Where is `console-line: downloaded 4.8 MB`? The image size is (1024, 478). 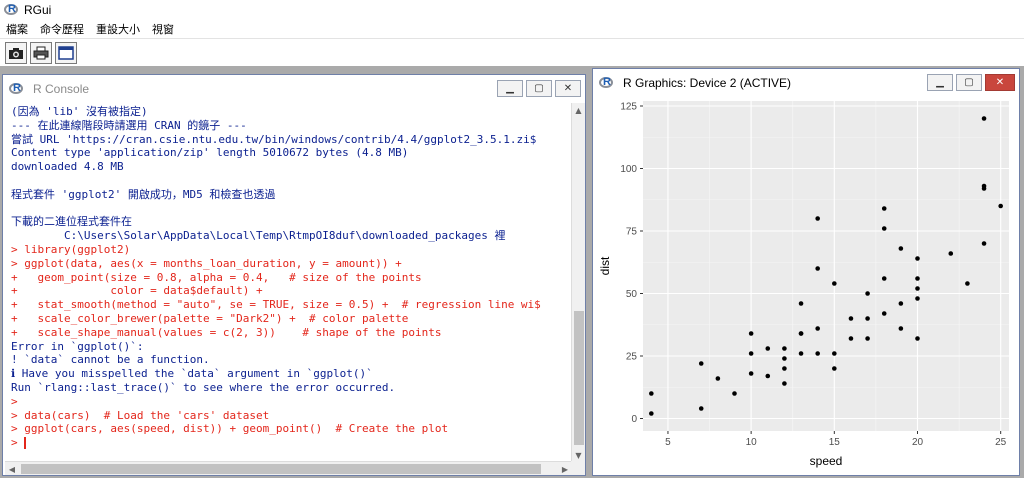
console-line: downloaded 4.8 MB is located at coordinates (67, 167).